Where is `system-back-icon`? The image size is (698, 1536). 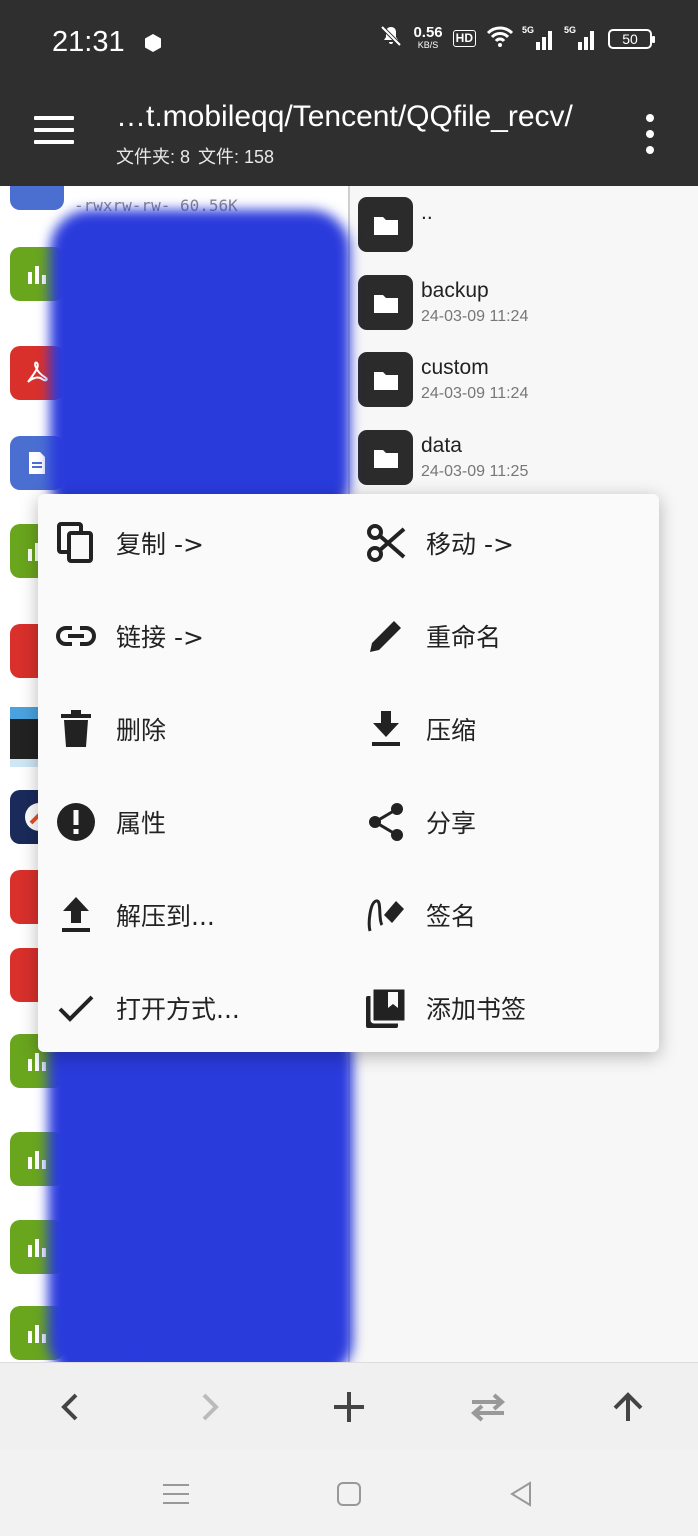
system-back-icon is located at coordinates (521, 1494).